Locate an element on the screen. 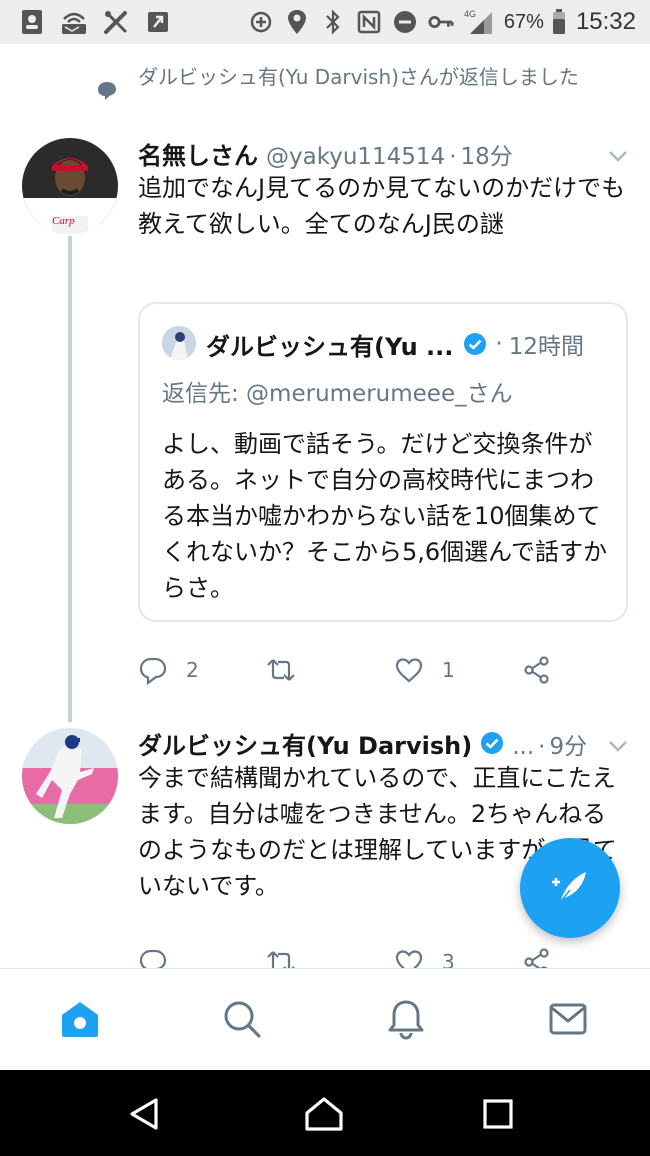  display-name: 名無しさん is located at coordinates (198, 153).